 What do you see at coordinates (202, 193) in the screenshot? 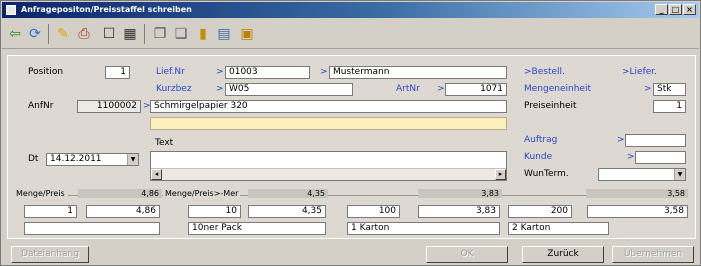
I see `menge-preis-mer-label: Menge/Preis>-Mer` at bounding box center [202, 193].